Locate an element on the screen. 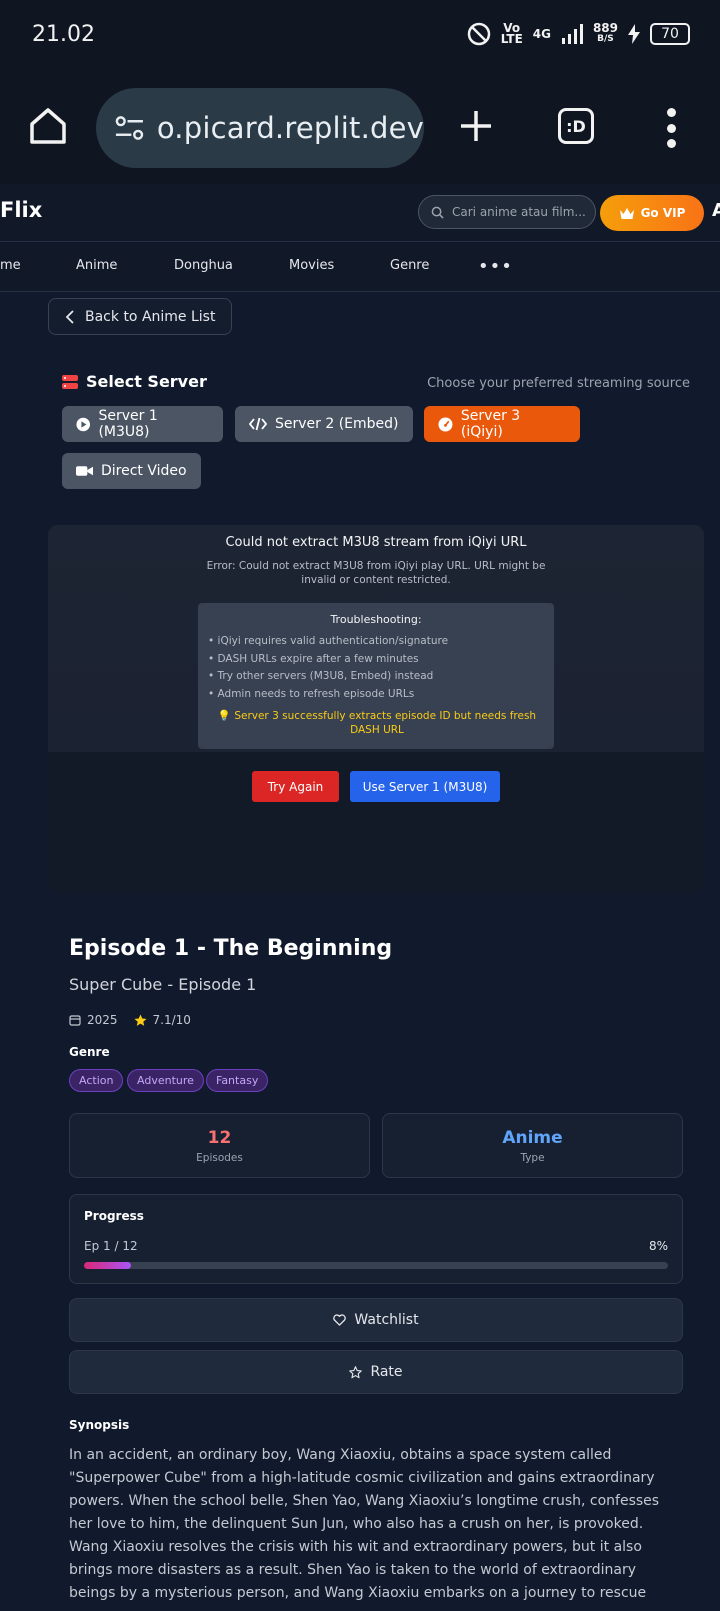 Image resolution: width=720 pixels, height=1611 pixels. calendar-icon is located at coordinates (75, 1020).